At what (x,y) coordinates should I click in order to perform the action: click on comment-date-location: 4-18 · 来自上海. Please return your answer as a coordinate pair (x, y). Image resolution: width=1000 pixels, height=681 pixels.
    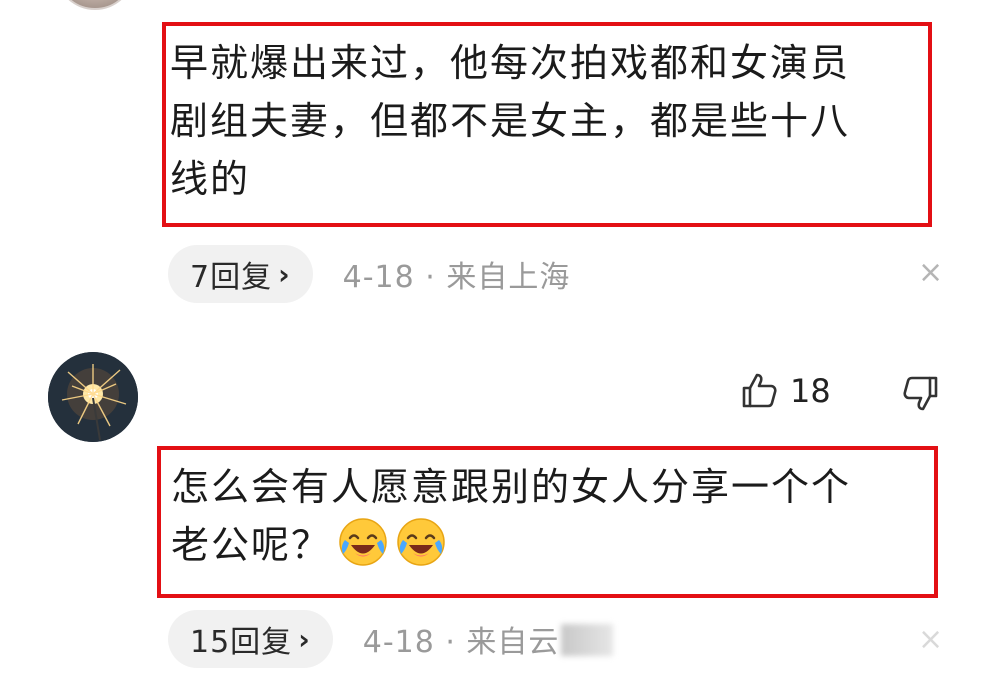
    Looking at the image, I should click on (456, 277).